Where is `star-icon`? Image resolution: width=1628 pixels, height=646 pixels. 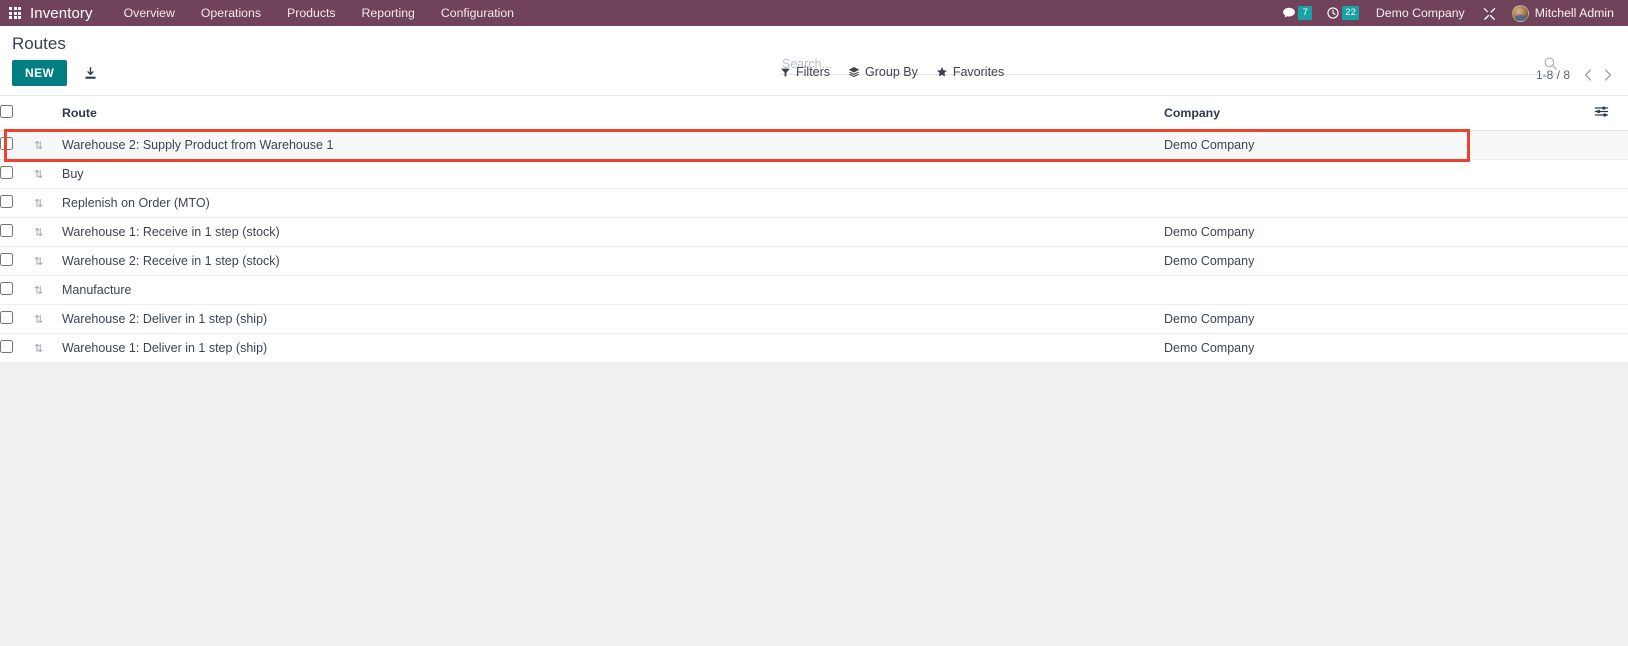
star-icon is located at coordinates (941, 72).